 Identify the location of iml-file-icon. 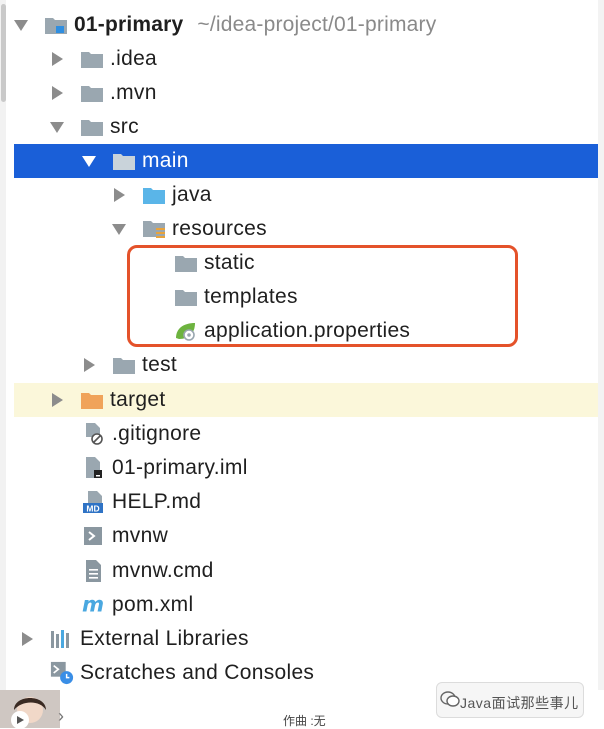
(94, 468).